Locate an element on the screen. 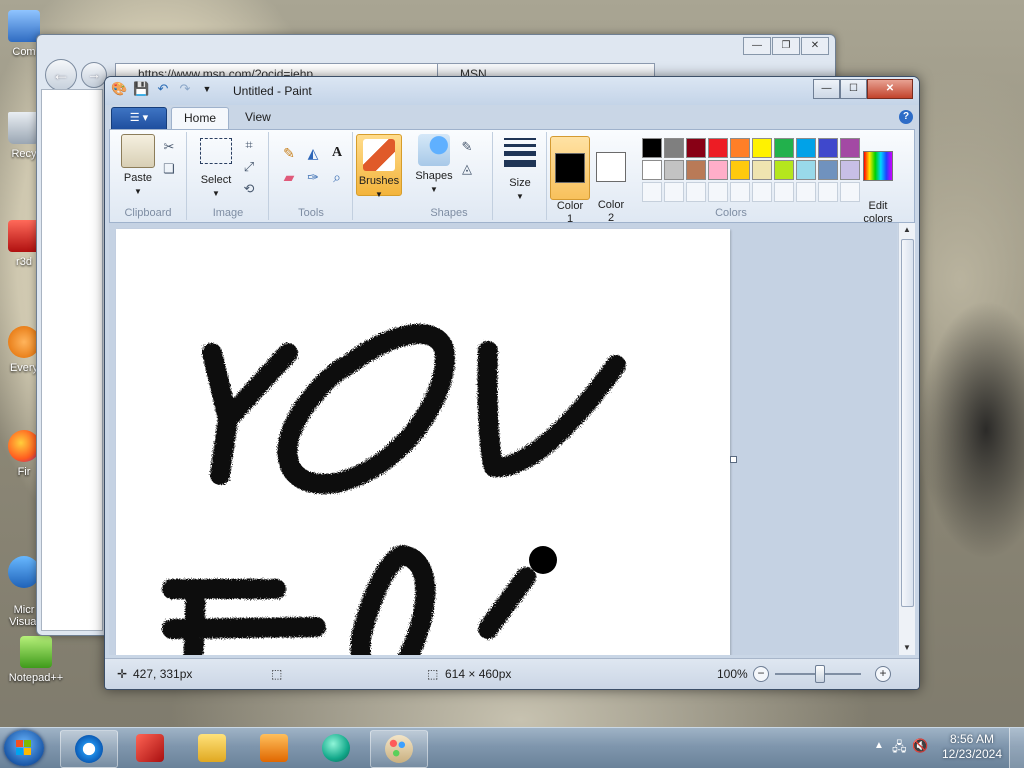  shape-fill-icon: ◬ is located at coordinates (467, 169).